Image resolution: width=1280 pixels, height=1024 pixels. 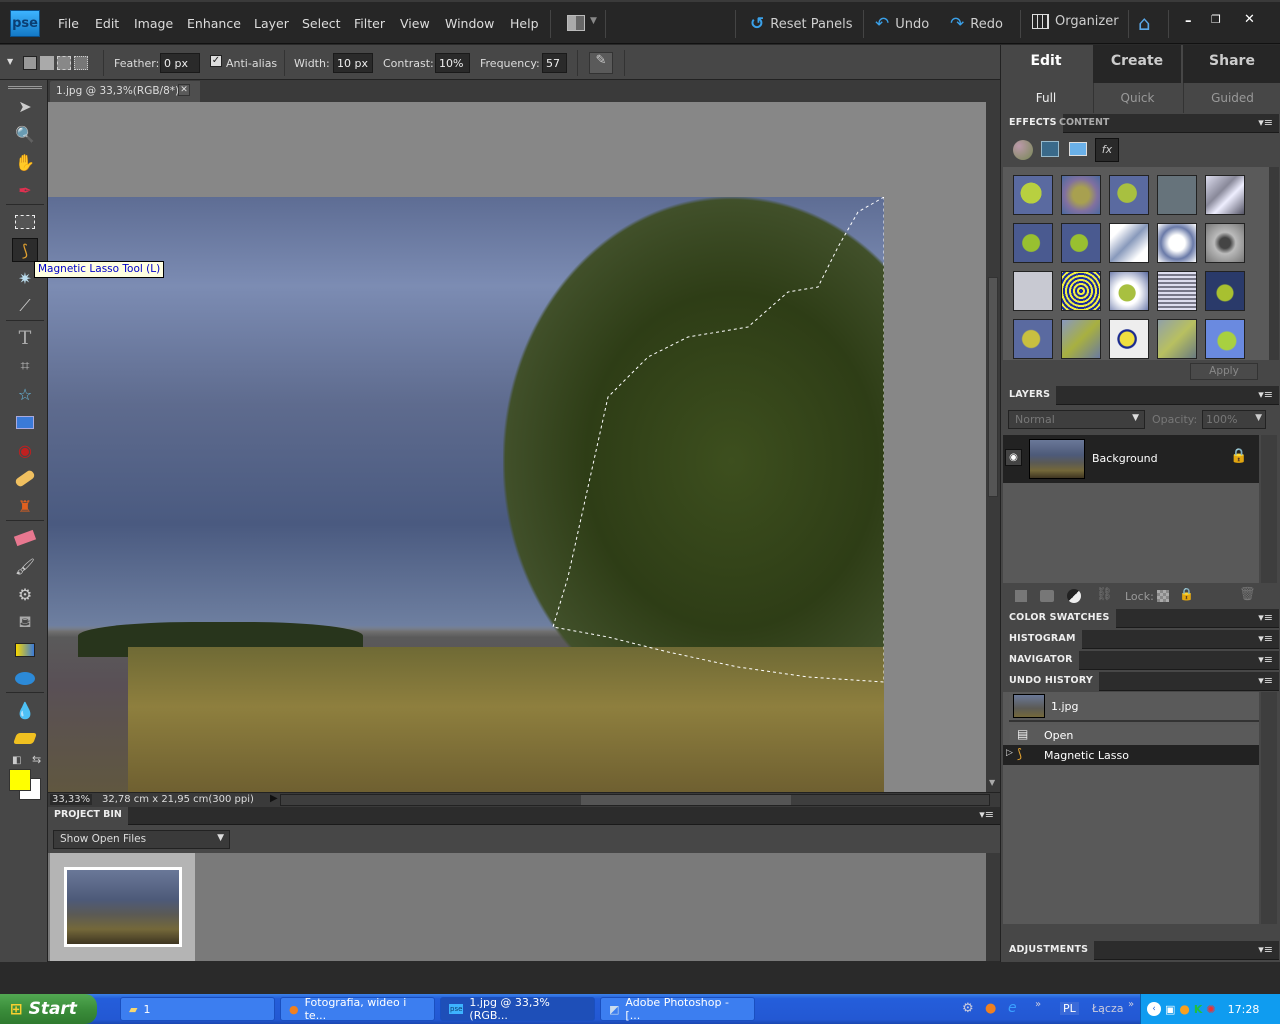 I want to click on layer-styles-category-icon, so click(x=1050, y=149).